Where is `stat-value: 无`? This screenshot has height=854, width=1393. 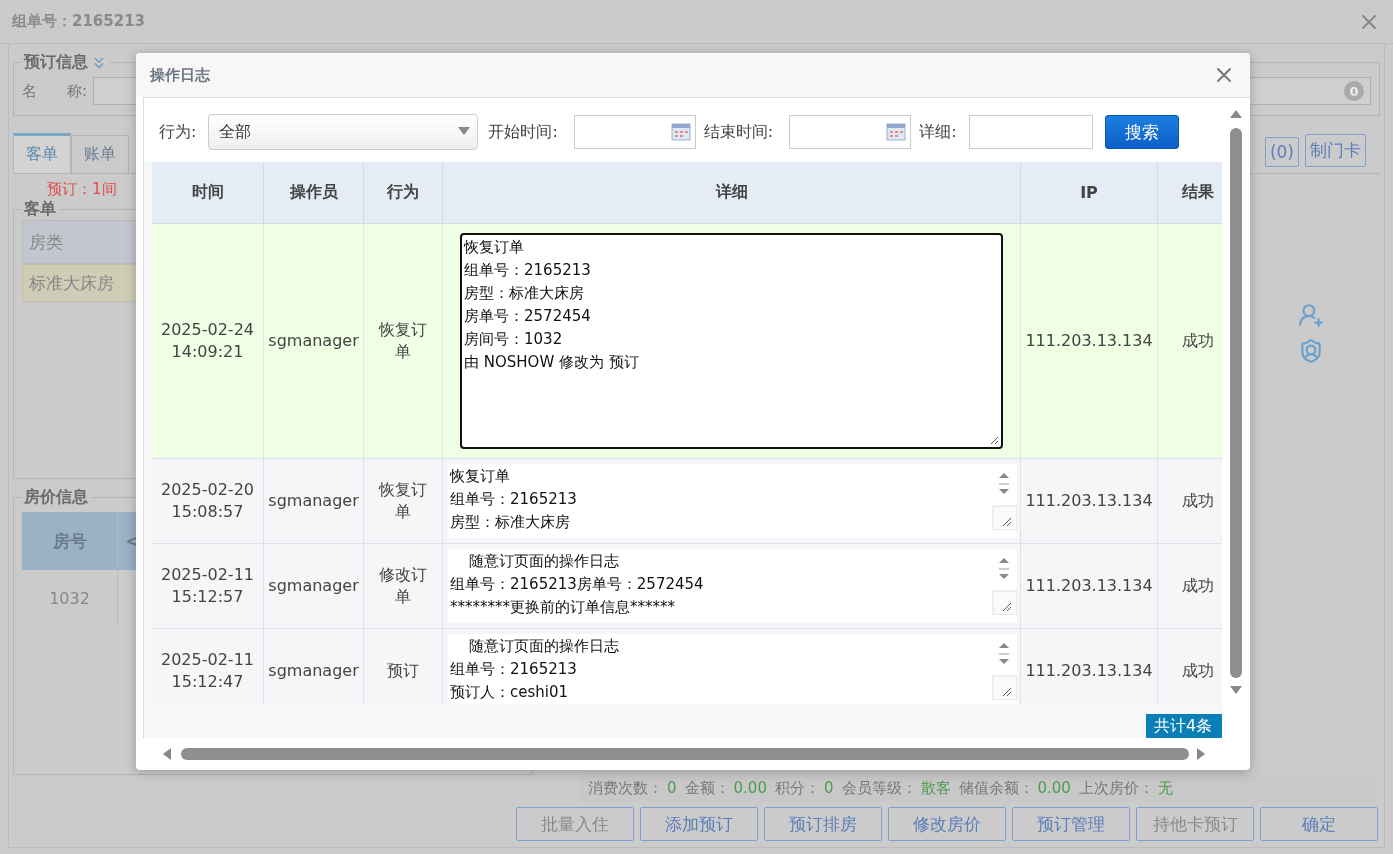 stat-value: 无 is located at coordinates (1165, 788).